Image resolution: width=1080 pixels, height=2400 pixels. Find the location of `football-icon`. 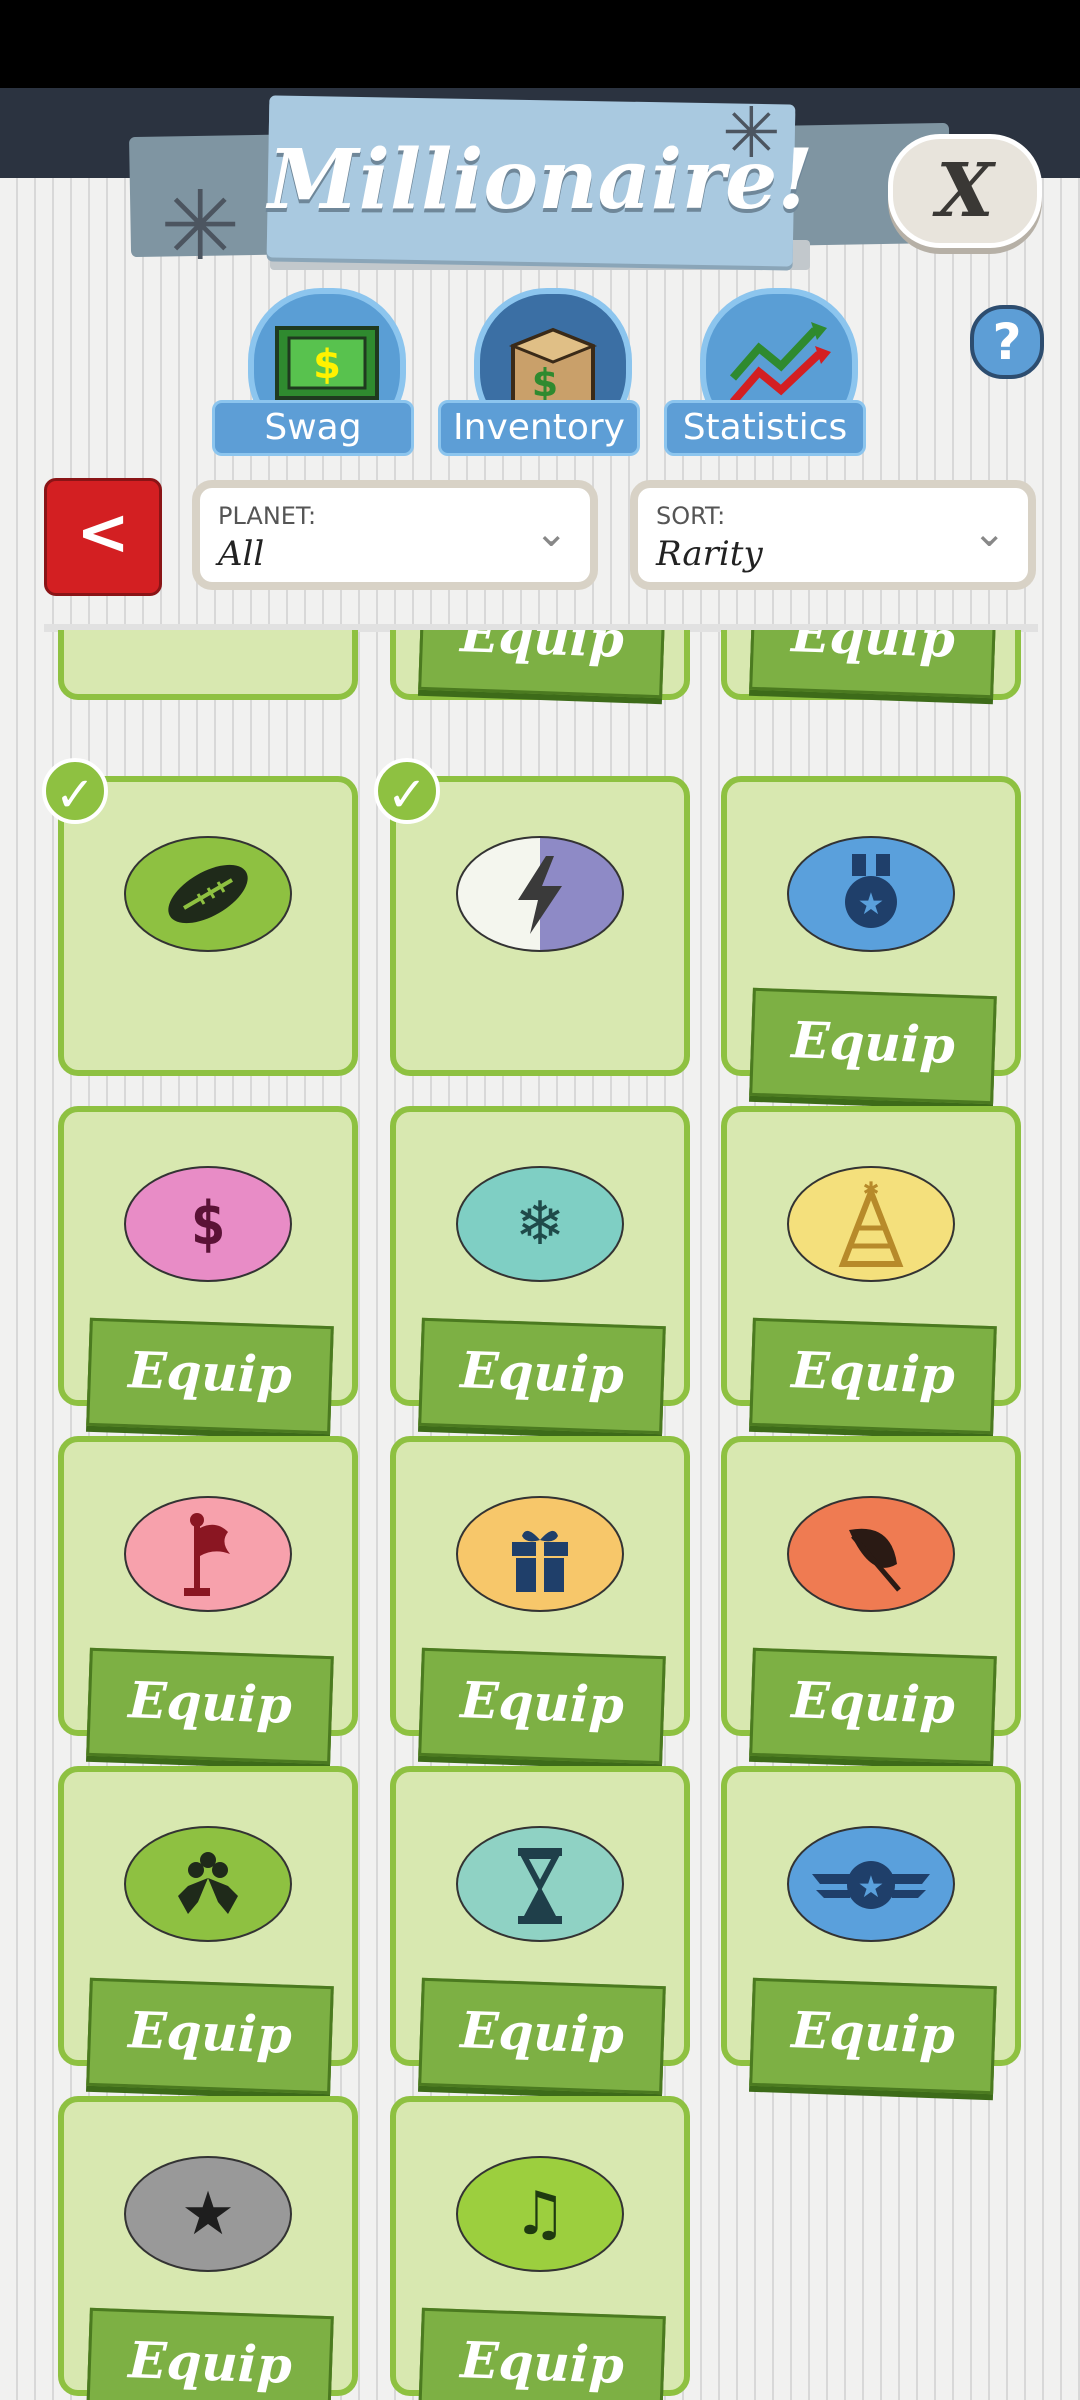

football-icon is located at coordinates (208, 894).